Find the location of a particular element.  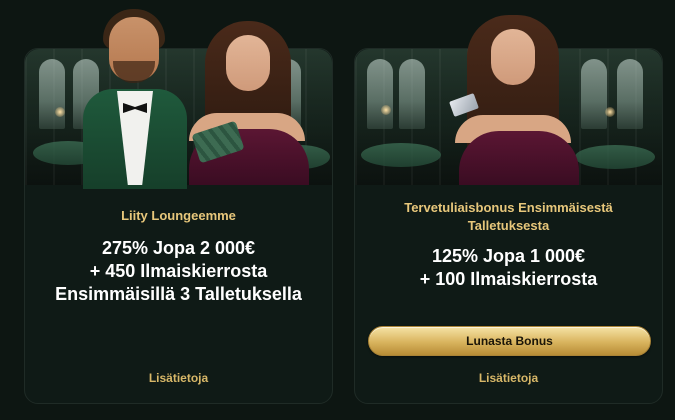

offer-subtitle-line-1: Tervetuliaisbonus Ensimmäisestä is located at coordinates (508, 207).